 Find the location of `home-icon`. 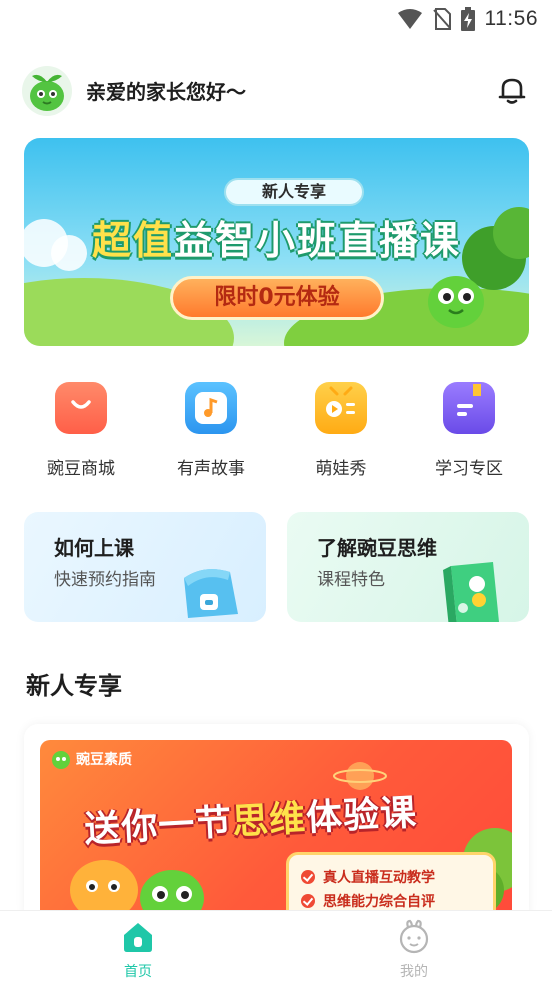

home-icon is located at coordinates (138, 937).